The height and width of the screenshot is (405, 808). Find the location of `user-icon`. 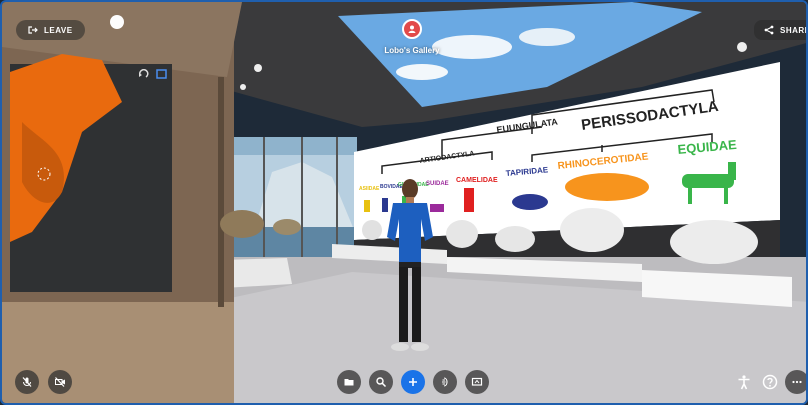

user-icon is located at coordinates (412, 29).